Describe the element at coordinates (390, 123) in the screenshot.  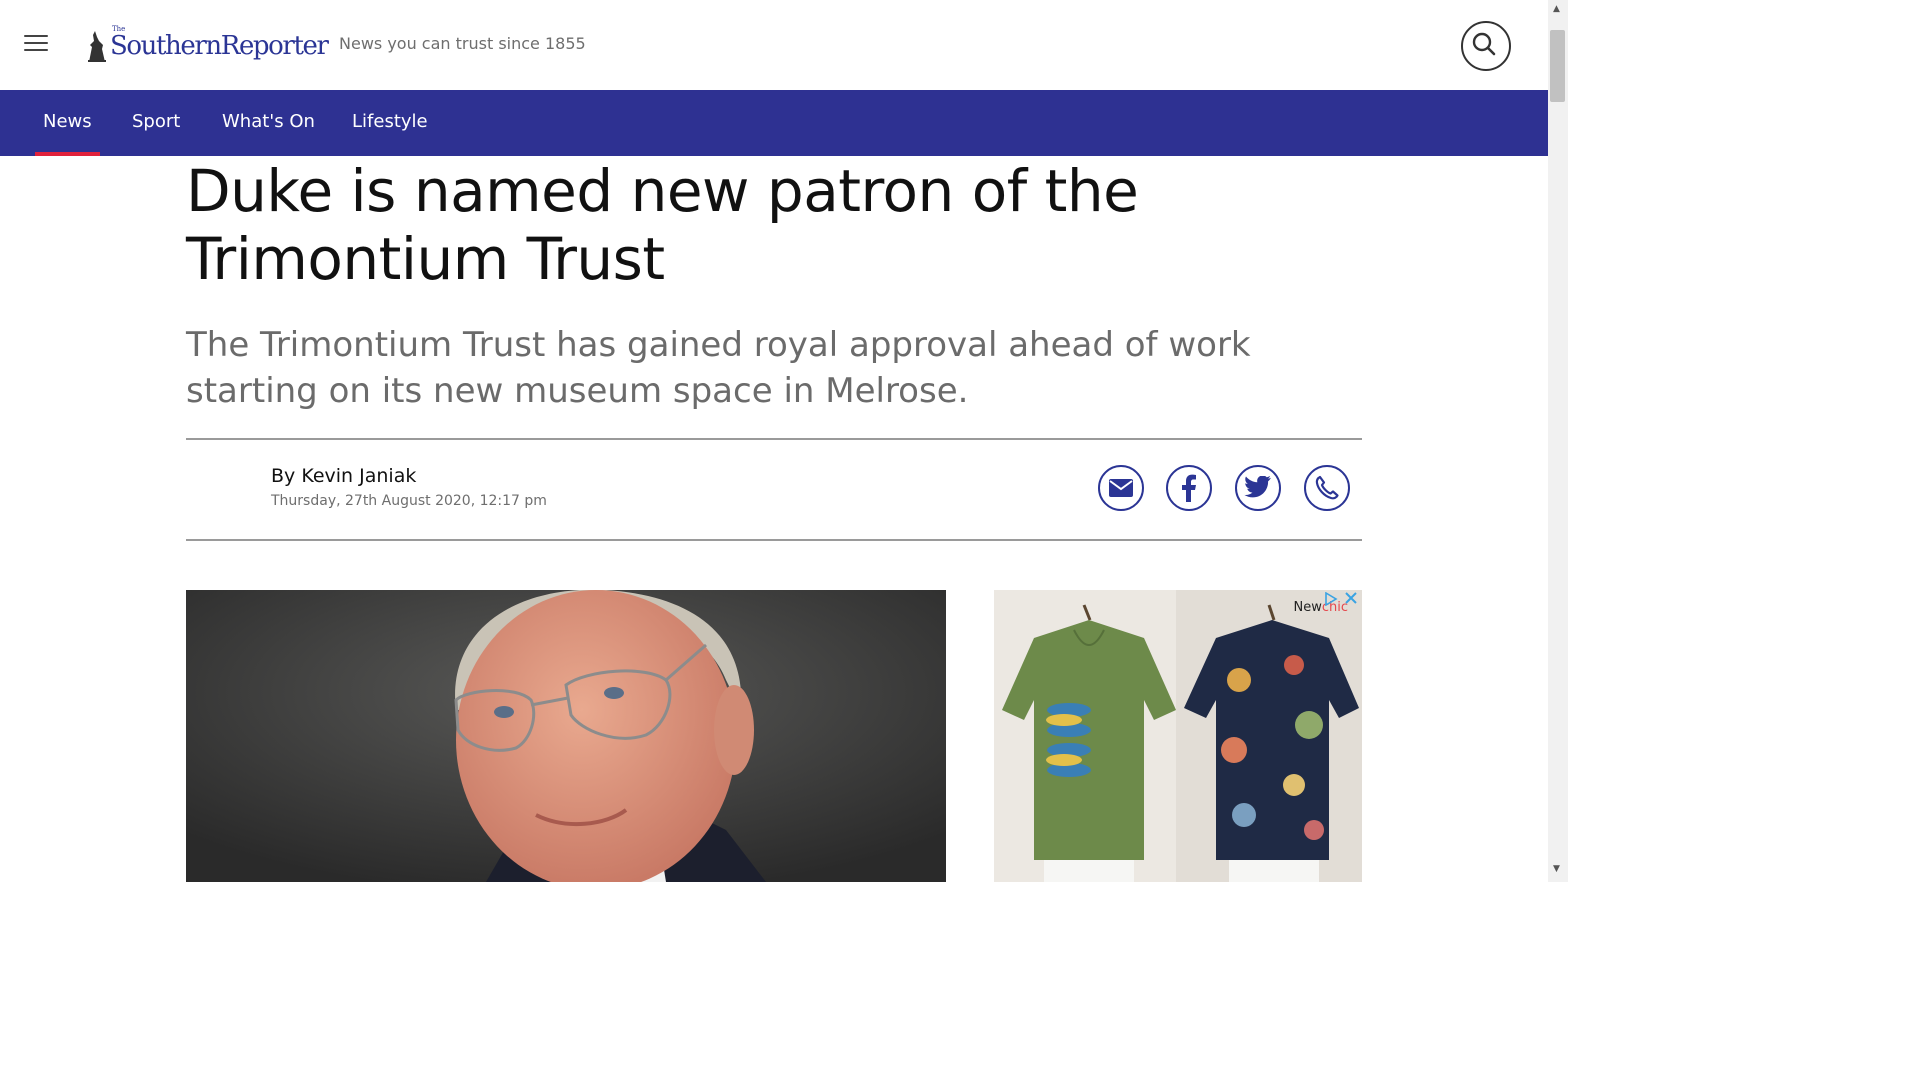
I see `nav-item-lifestyle: Lifestyle` at that location.